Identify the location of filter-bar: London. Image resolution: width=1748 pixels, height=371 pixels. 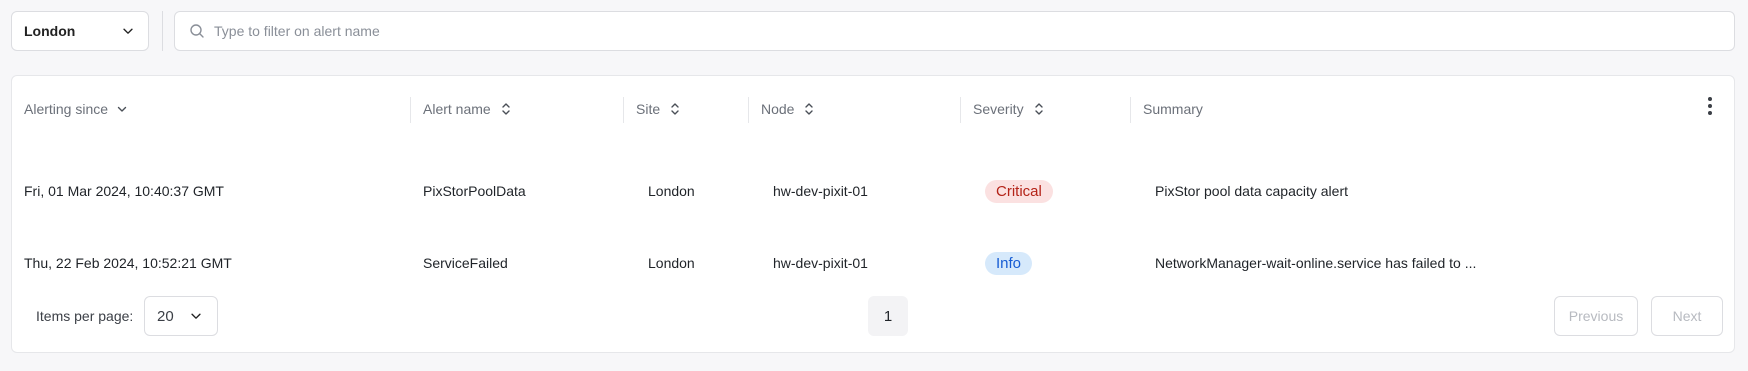
(873, 31).